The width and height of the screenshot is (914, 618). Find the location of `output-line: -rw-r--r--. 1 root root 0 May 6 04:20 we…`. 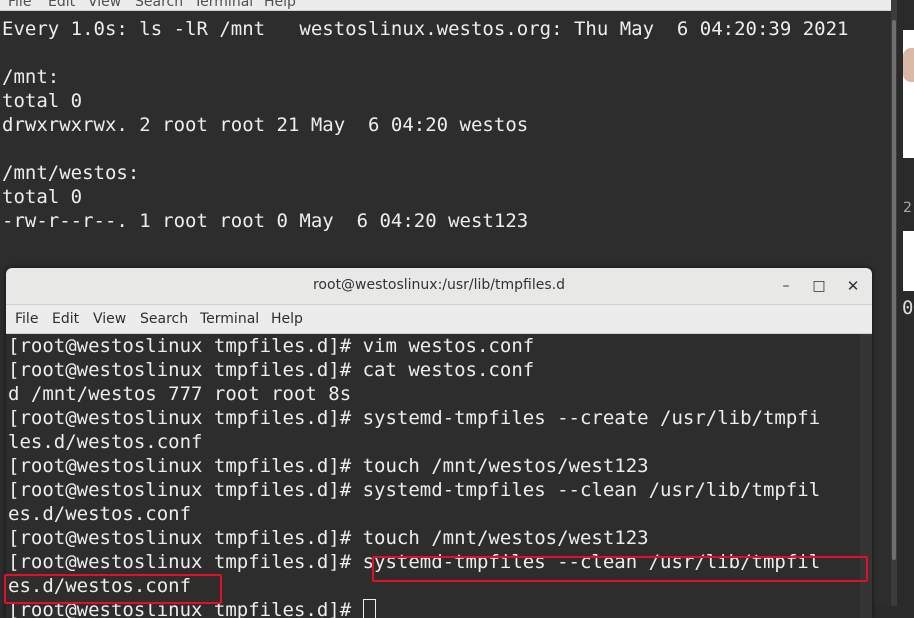

output-line: -rw-r--r--. 1 root root 0 May 6 04:20 we… is located at coordinates (265, 221).